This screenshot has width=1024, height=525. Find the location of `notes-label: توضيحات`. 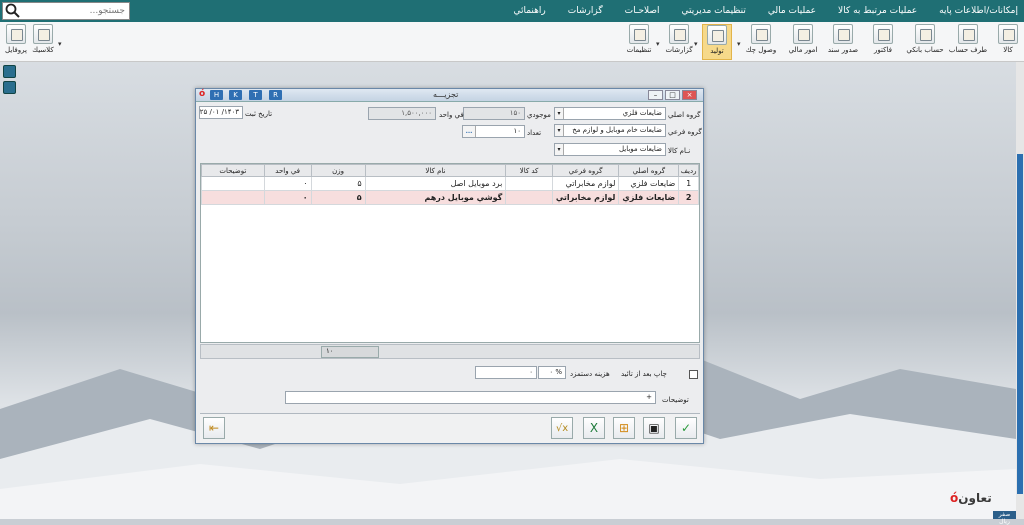

notes-label: توضيحات is located at coordinates (675, 400).